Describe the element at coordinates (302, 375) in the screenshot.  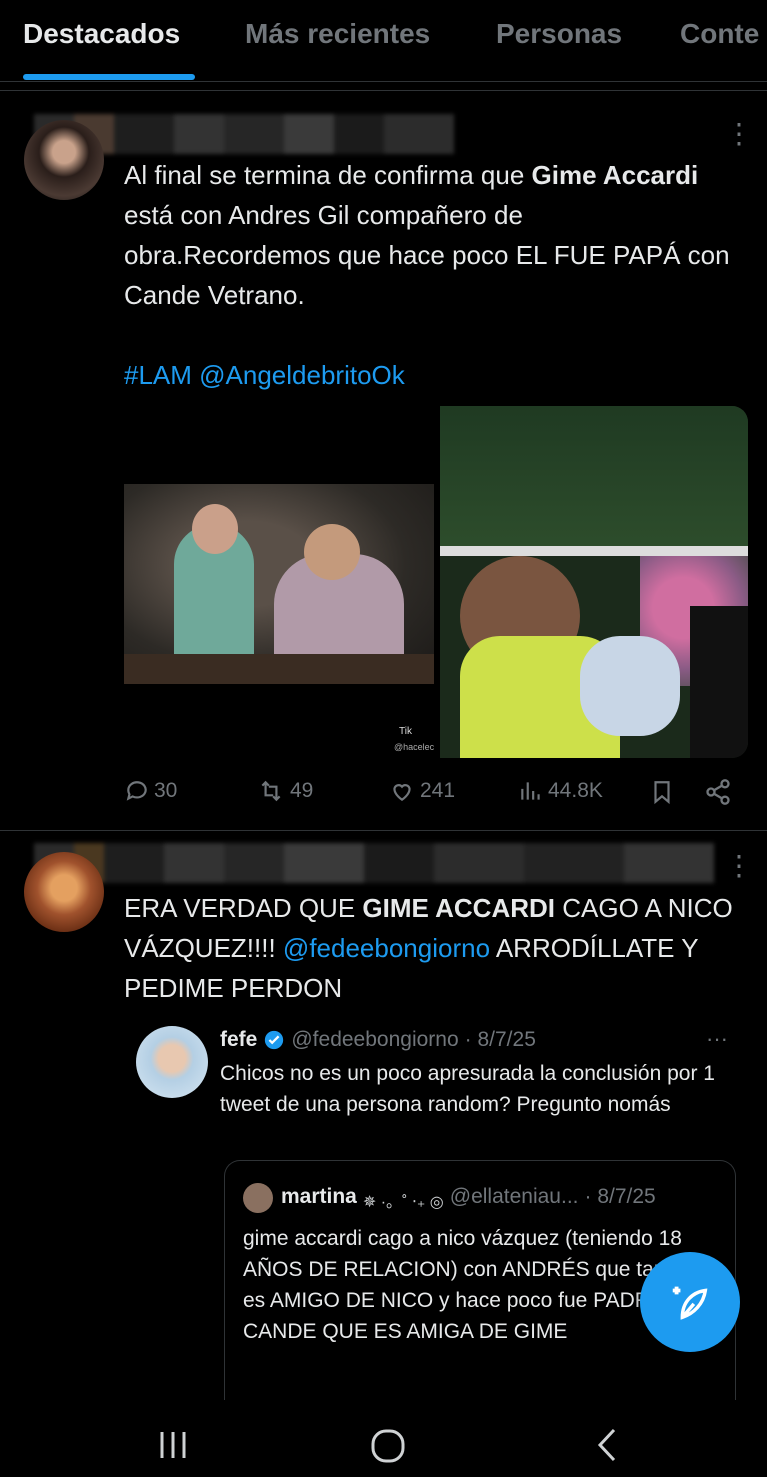
I see `mention-link: @AngeldebritoOk` at that location.